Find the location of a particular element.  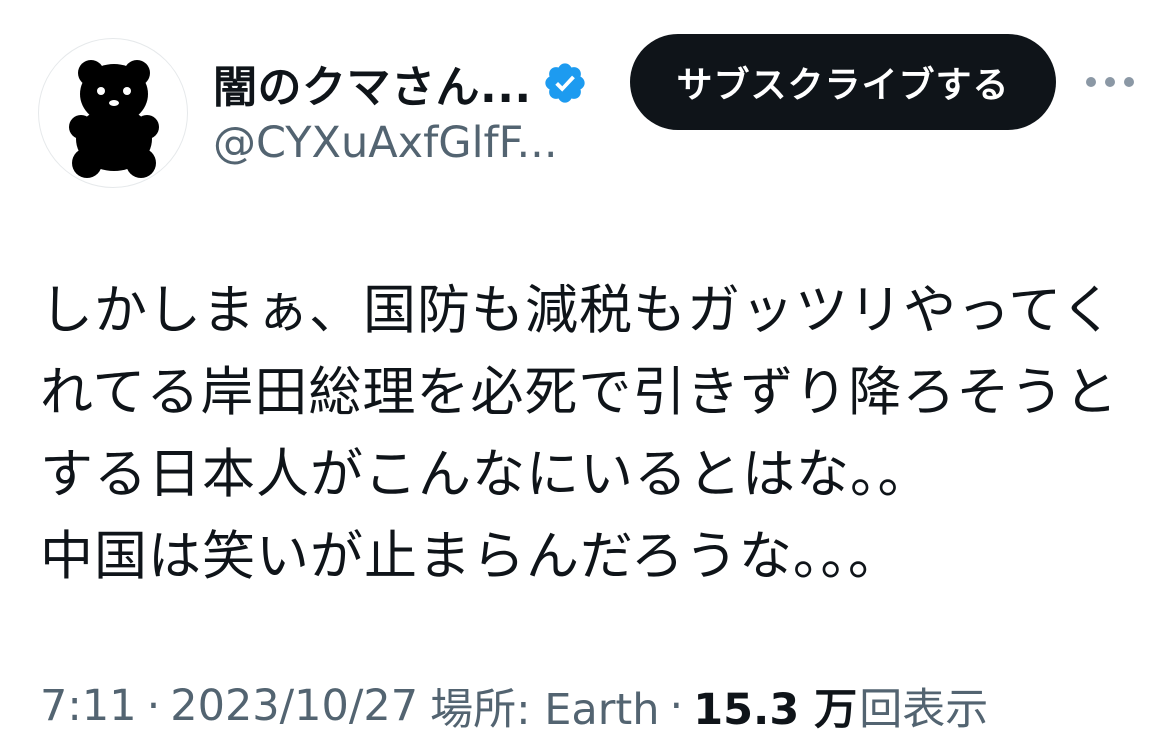

tweet-meta: 7:11 · 2023/10/27 場所: Earth · 15.3 万 回表示 is located at coordinates (514, 706).